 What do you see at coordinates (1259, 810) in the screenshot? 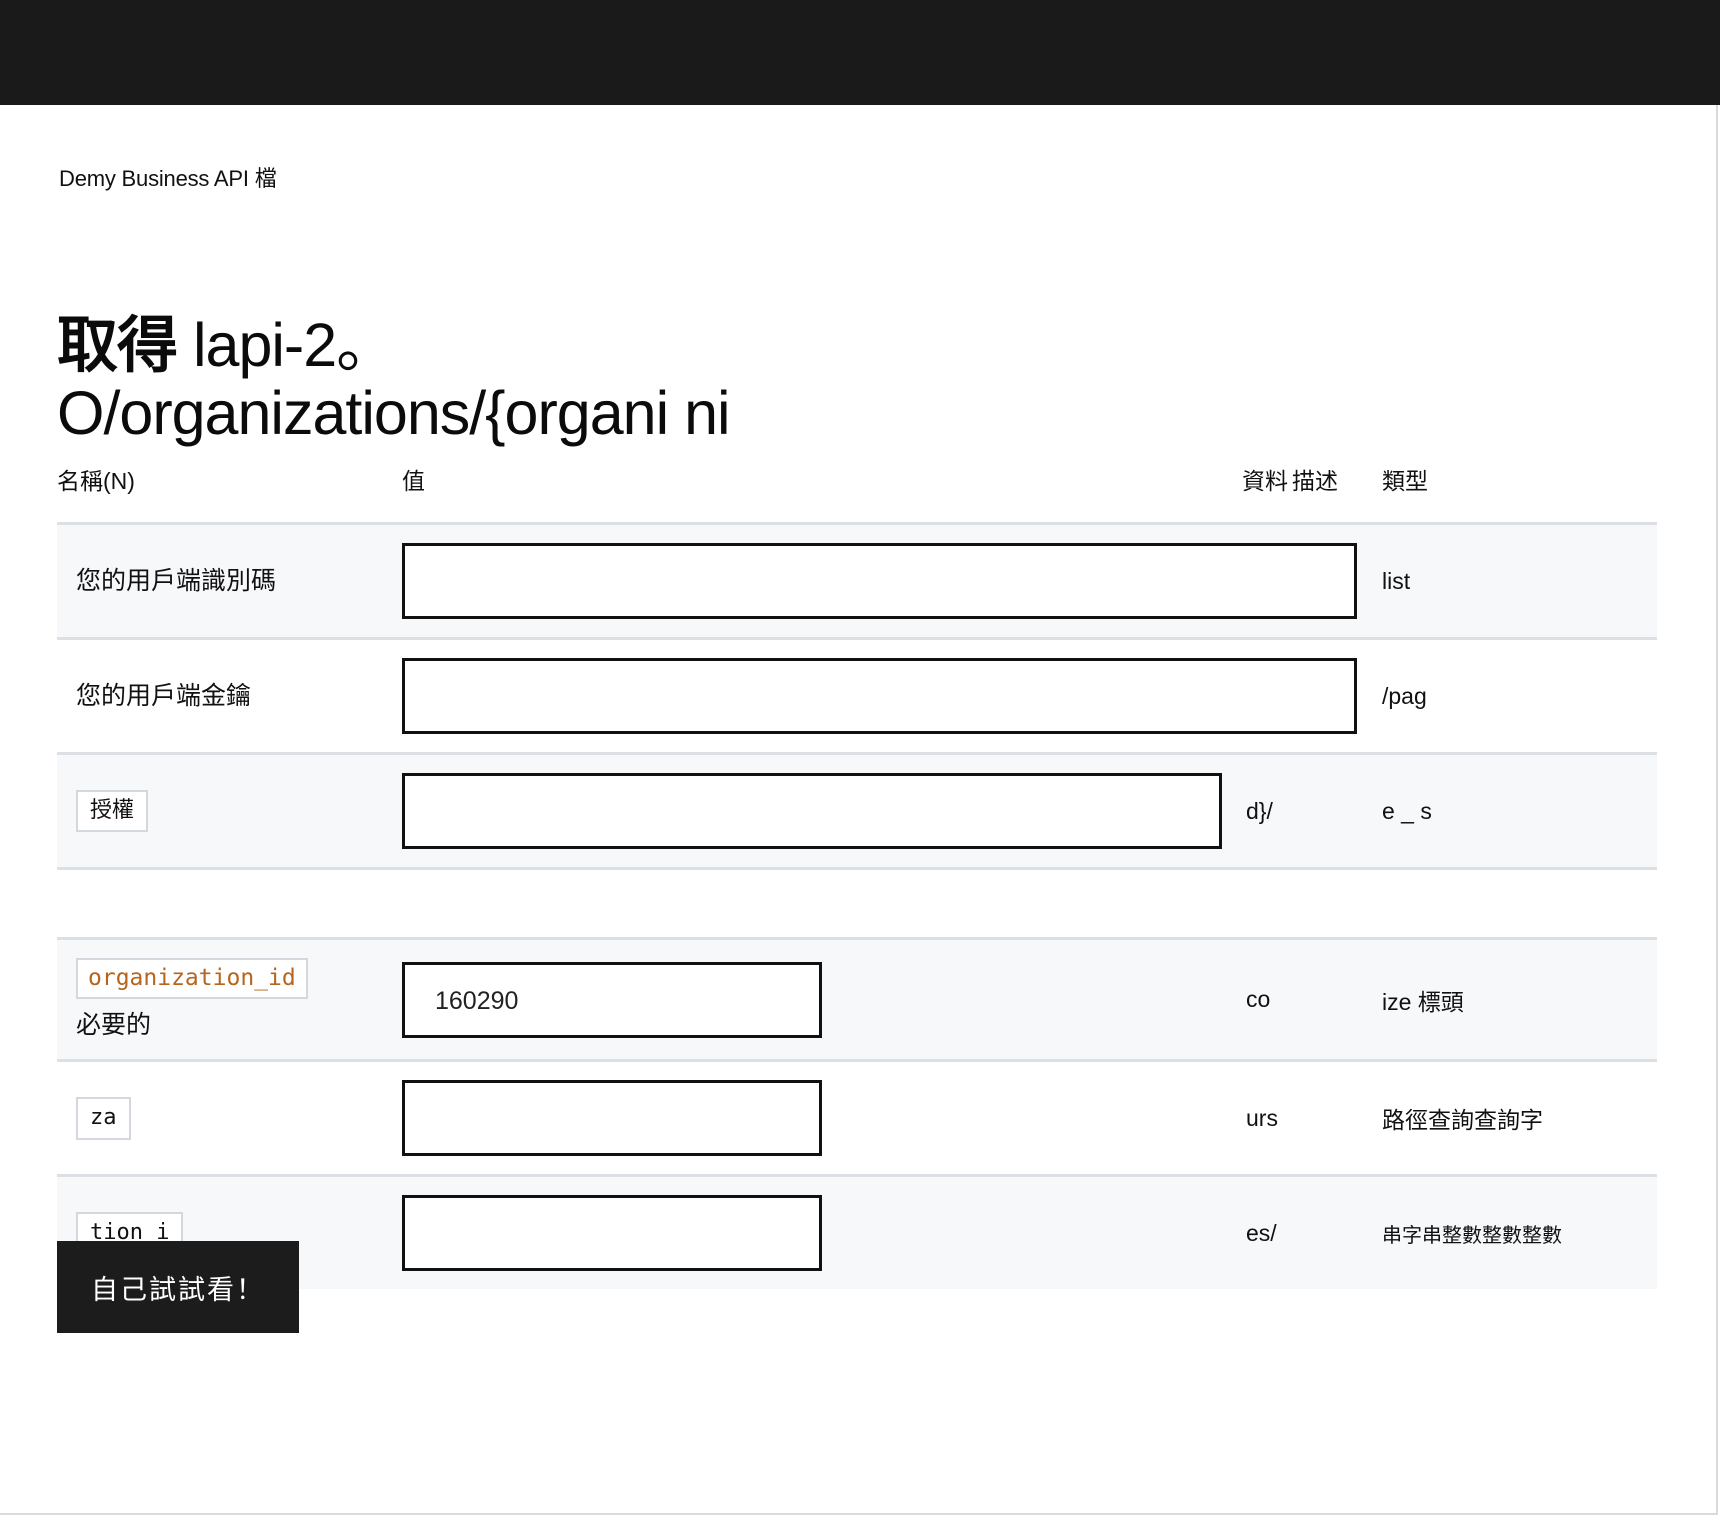
I see `param-data-cell: d}/` at bounding box center [1259, 810].